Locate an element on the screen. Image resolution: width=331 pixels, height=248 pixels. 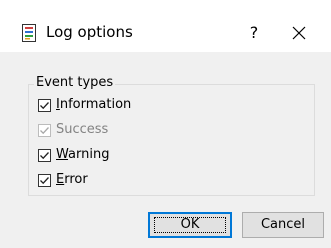
success-checkbox: Success is located at coordinates (73, 130).